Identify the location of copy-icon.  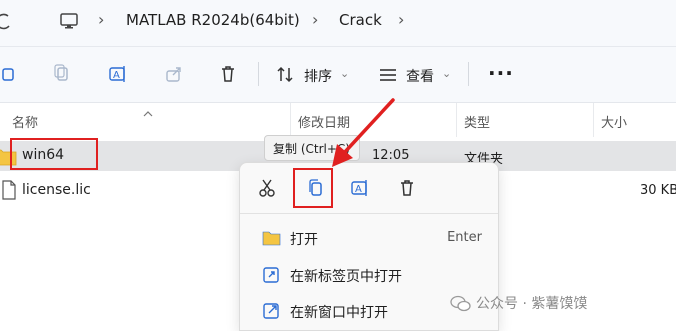
(62, 74).